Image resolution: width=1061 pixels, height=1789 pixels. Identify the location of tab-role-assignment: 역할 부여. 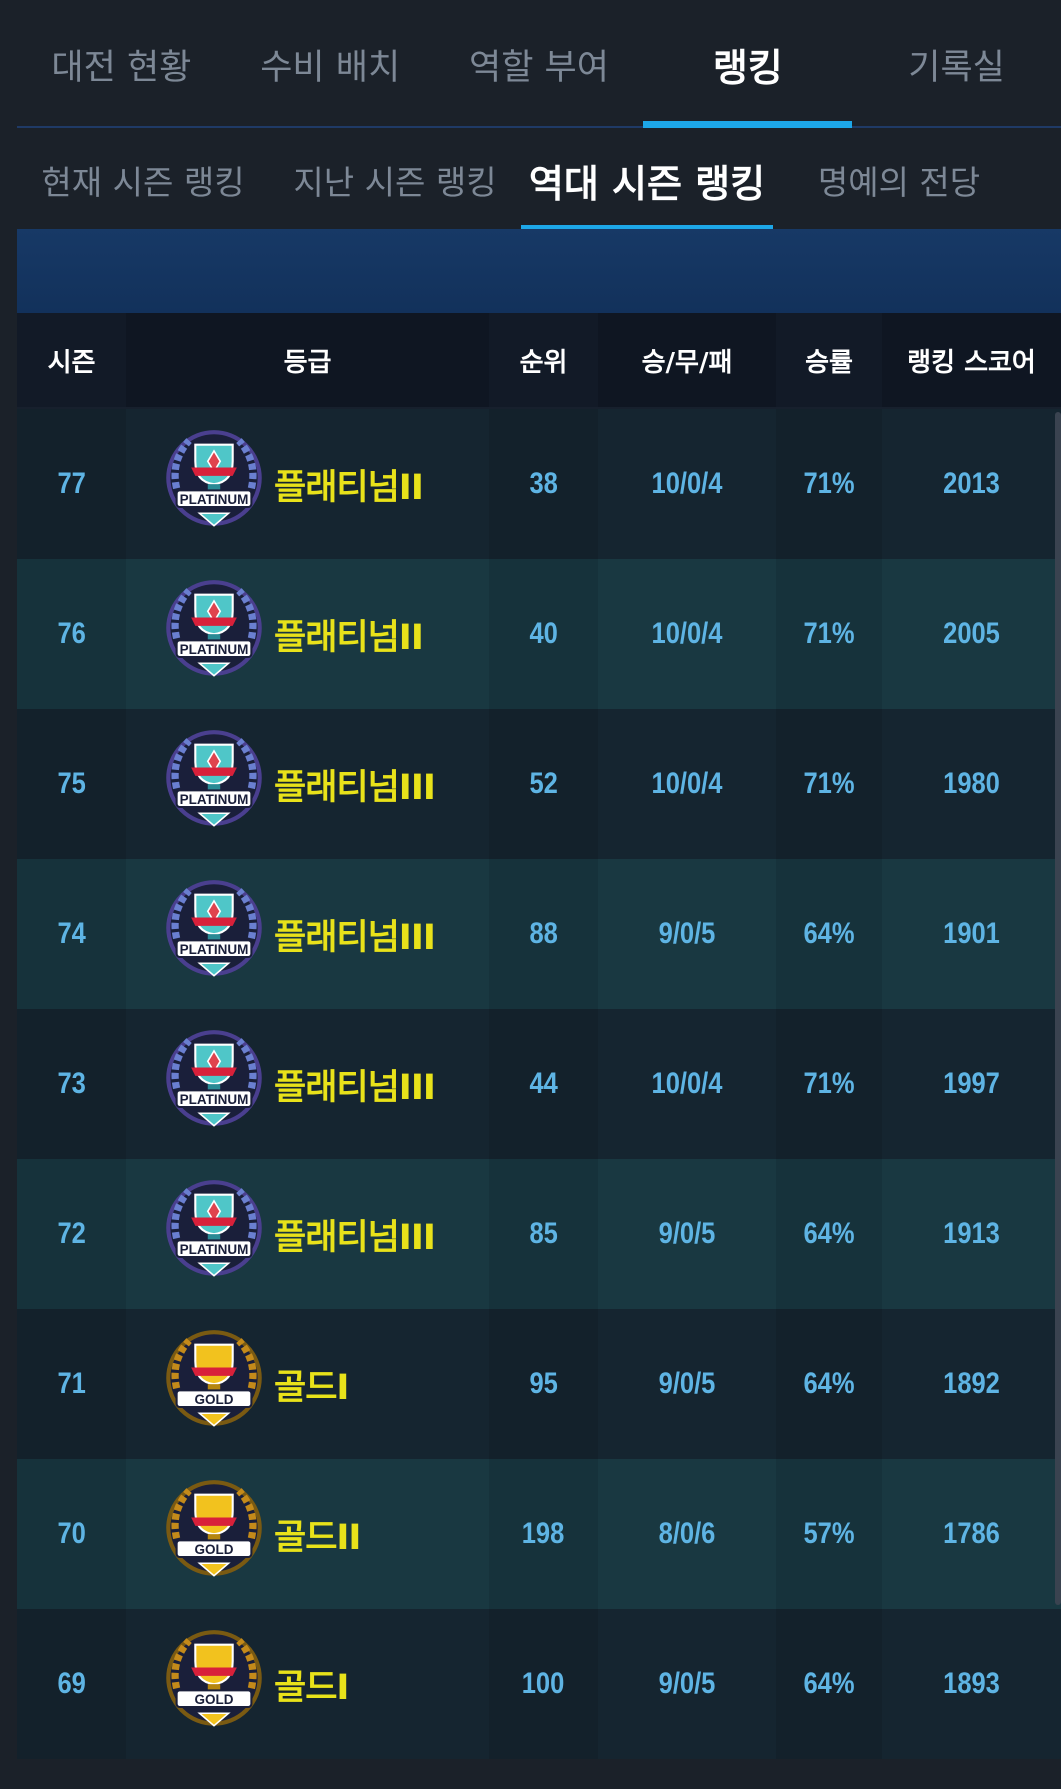
(539, 63).